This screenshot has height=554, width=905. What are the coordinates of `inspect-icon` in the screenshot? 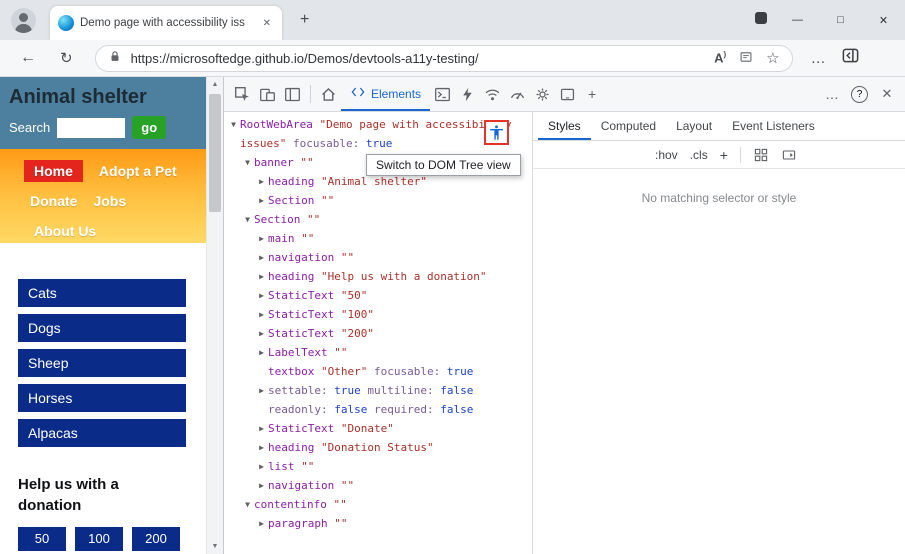 It's located at (242, 94).